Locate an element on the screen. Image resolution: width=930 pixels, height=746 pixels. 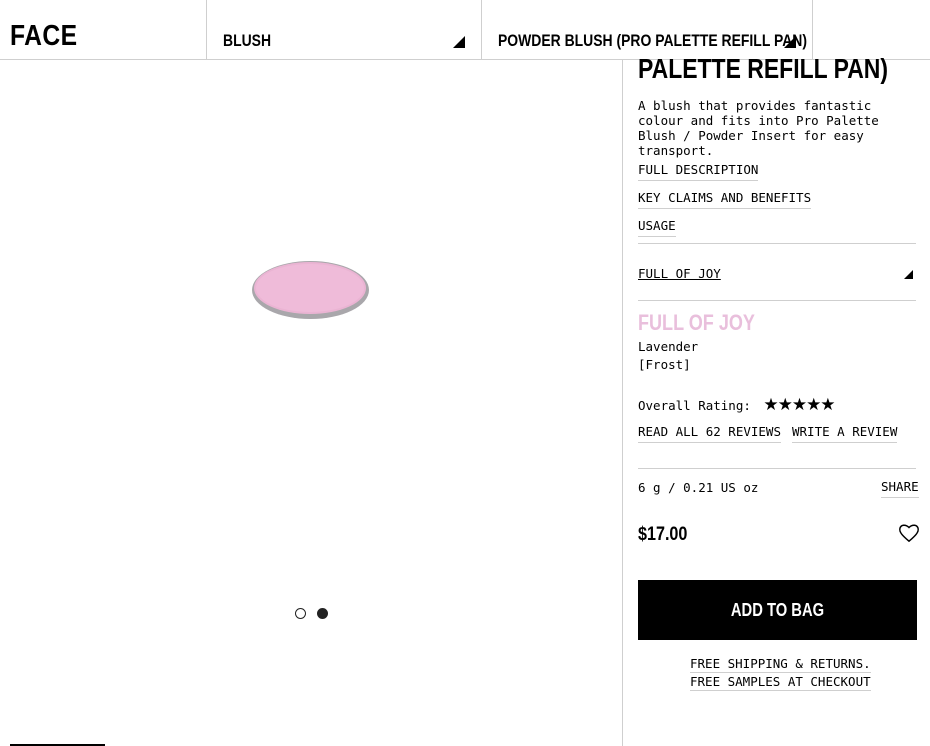
full-description-link: FULL DESCRIPTION is located at coordinates (698, 171).